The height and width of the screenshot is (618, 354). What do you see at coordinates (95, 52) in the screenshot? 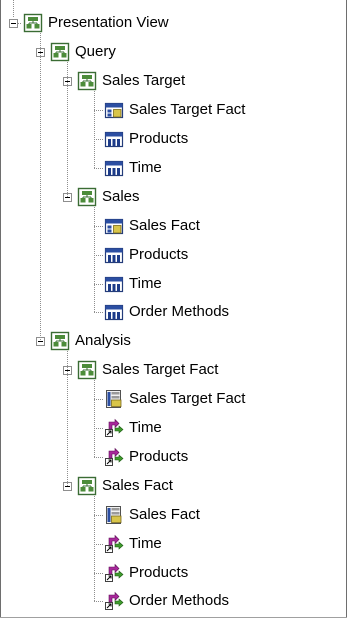
I see `tree-node-label: Query` at bounding box center [95, 52].